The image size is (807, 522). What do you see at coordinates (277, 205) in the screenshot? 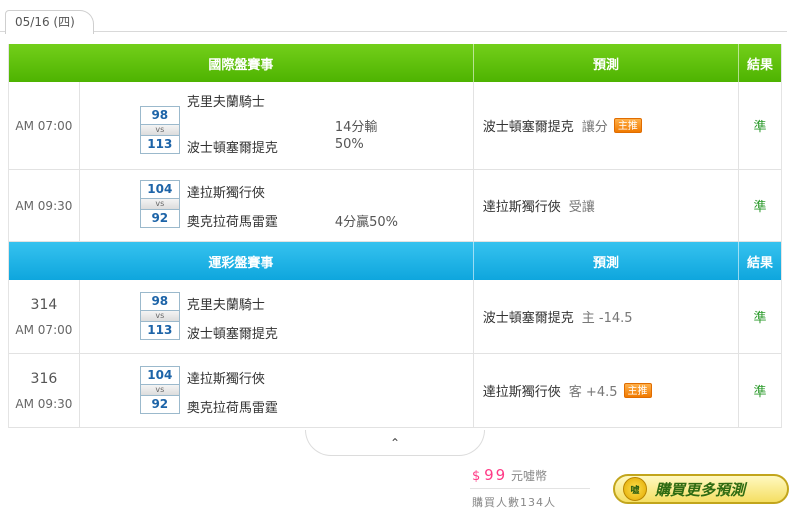
I see `matchup-cell: 104 vs 92 達拉斯獨行俠 奧克拉荷馬雷霆 4分贏50%` at bounding box center [277, 205].